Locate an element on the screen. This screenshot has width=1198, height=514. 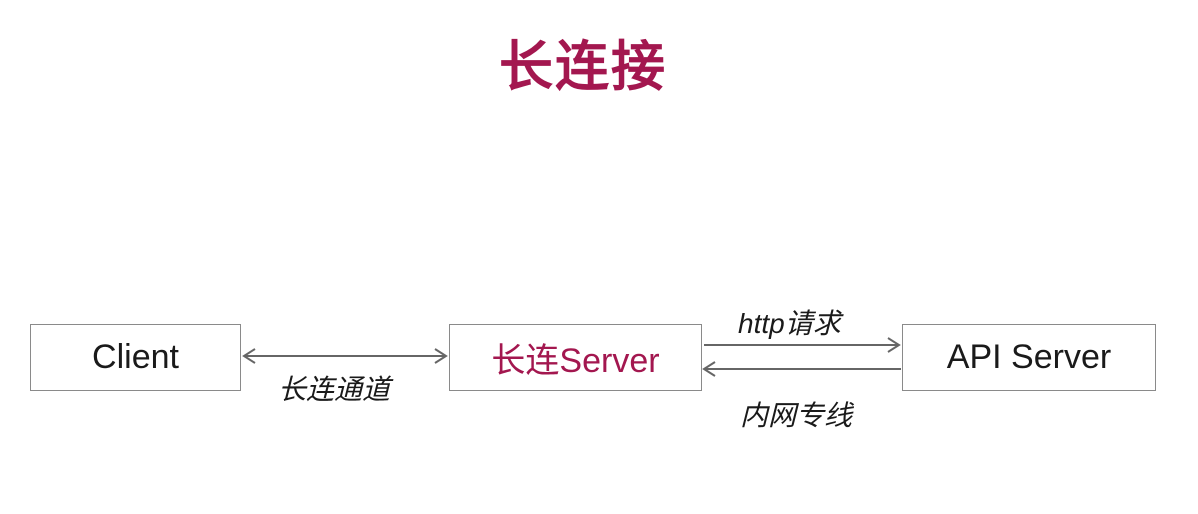
arrow-channel is located at coordinates (345, 356).